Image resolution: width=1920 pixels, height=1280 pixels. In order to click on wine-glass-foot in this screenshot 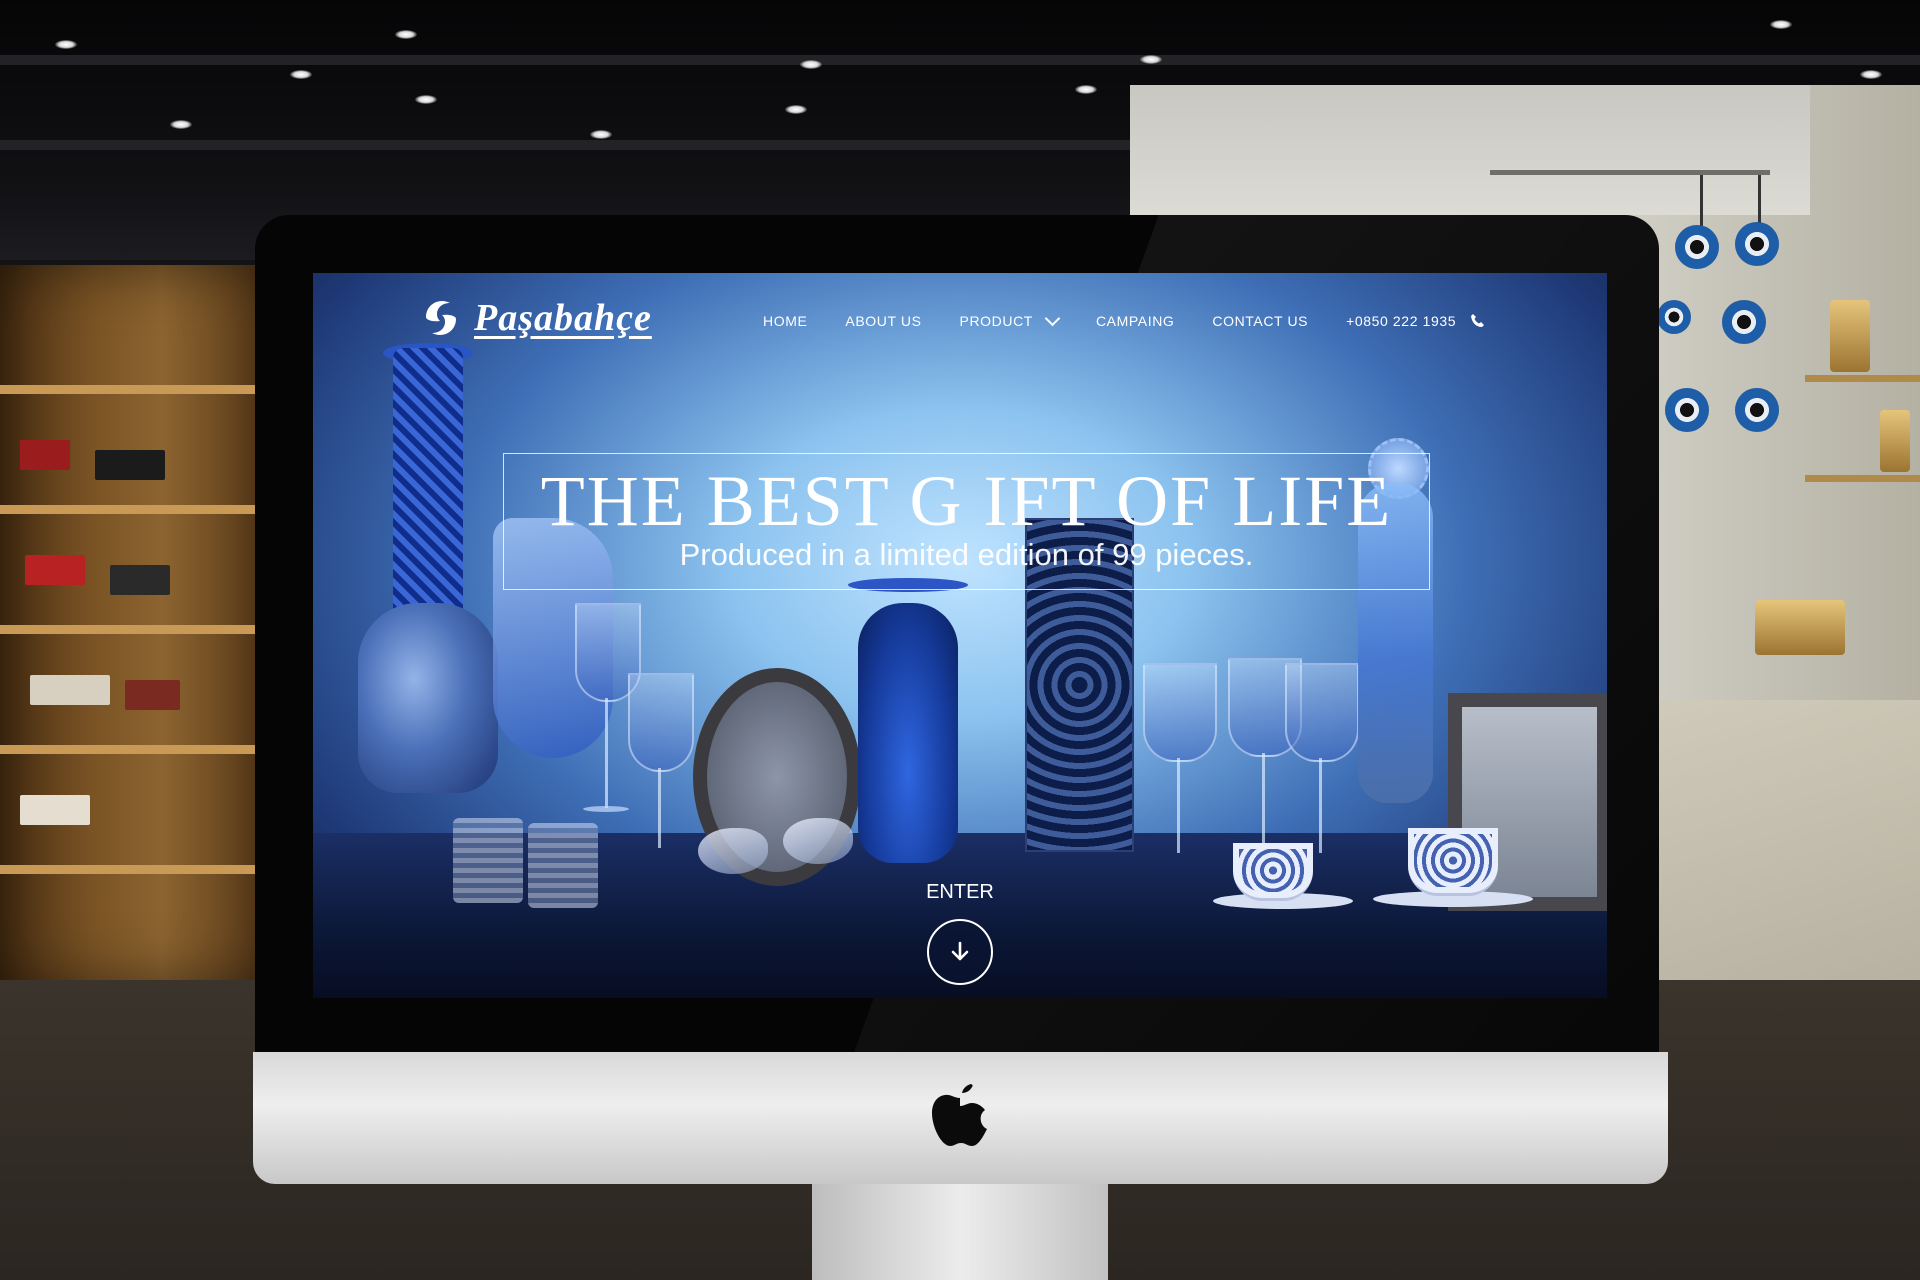, I will do `click(606, 809)`.